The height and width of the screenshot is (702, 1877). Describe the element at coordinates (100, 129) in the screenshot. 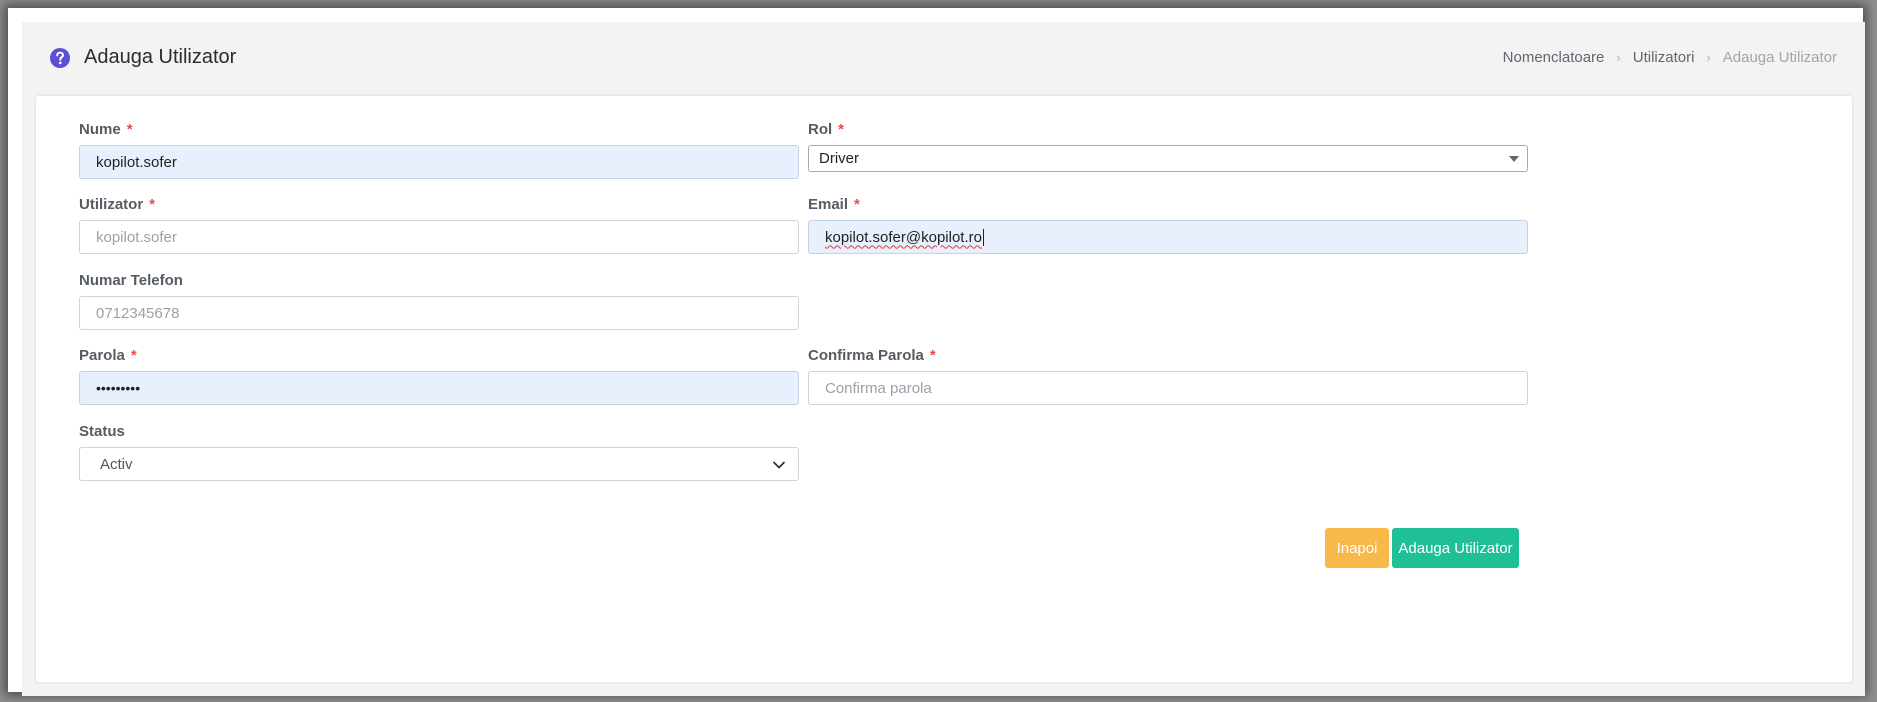

I see `nume-label-text: Nume` at that location.